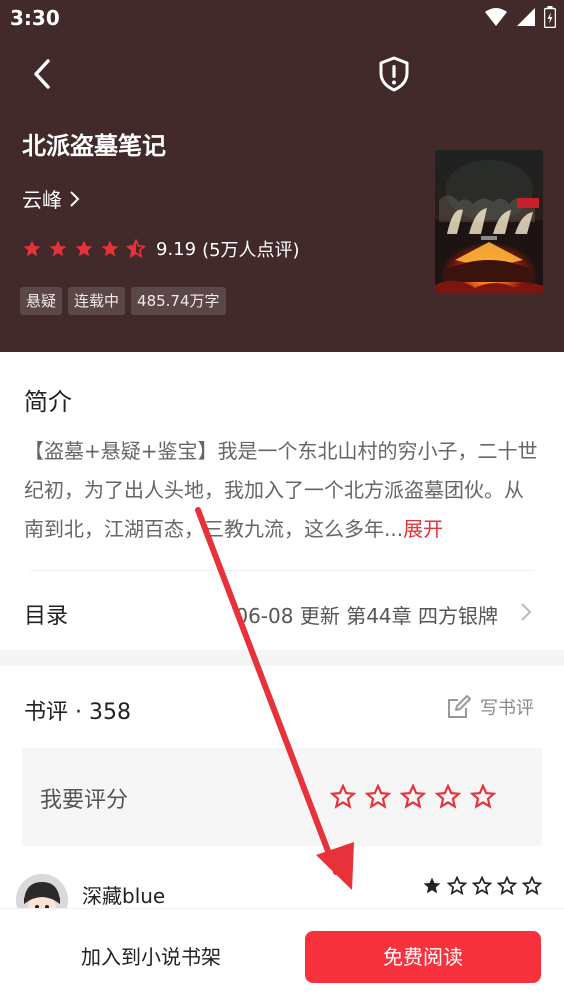 Image resolution: width=564 pixels, height=1004 pixels. I want to click on review-title: 书评 · 358, so click(77, 712).